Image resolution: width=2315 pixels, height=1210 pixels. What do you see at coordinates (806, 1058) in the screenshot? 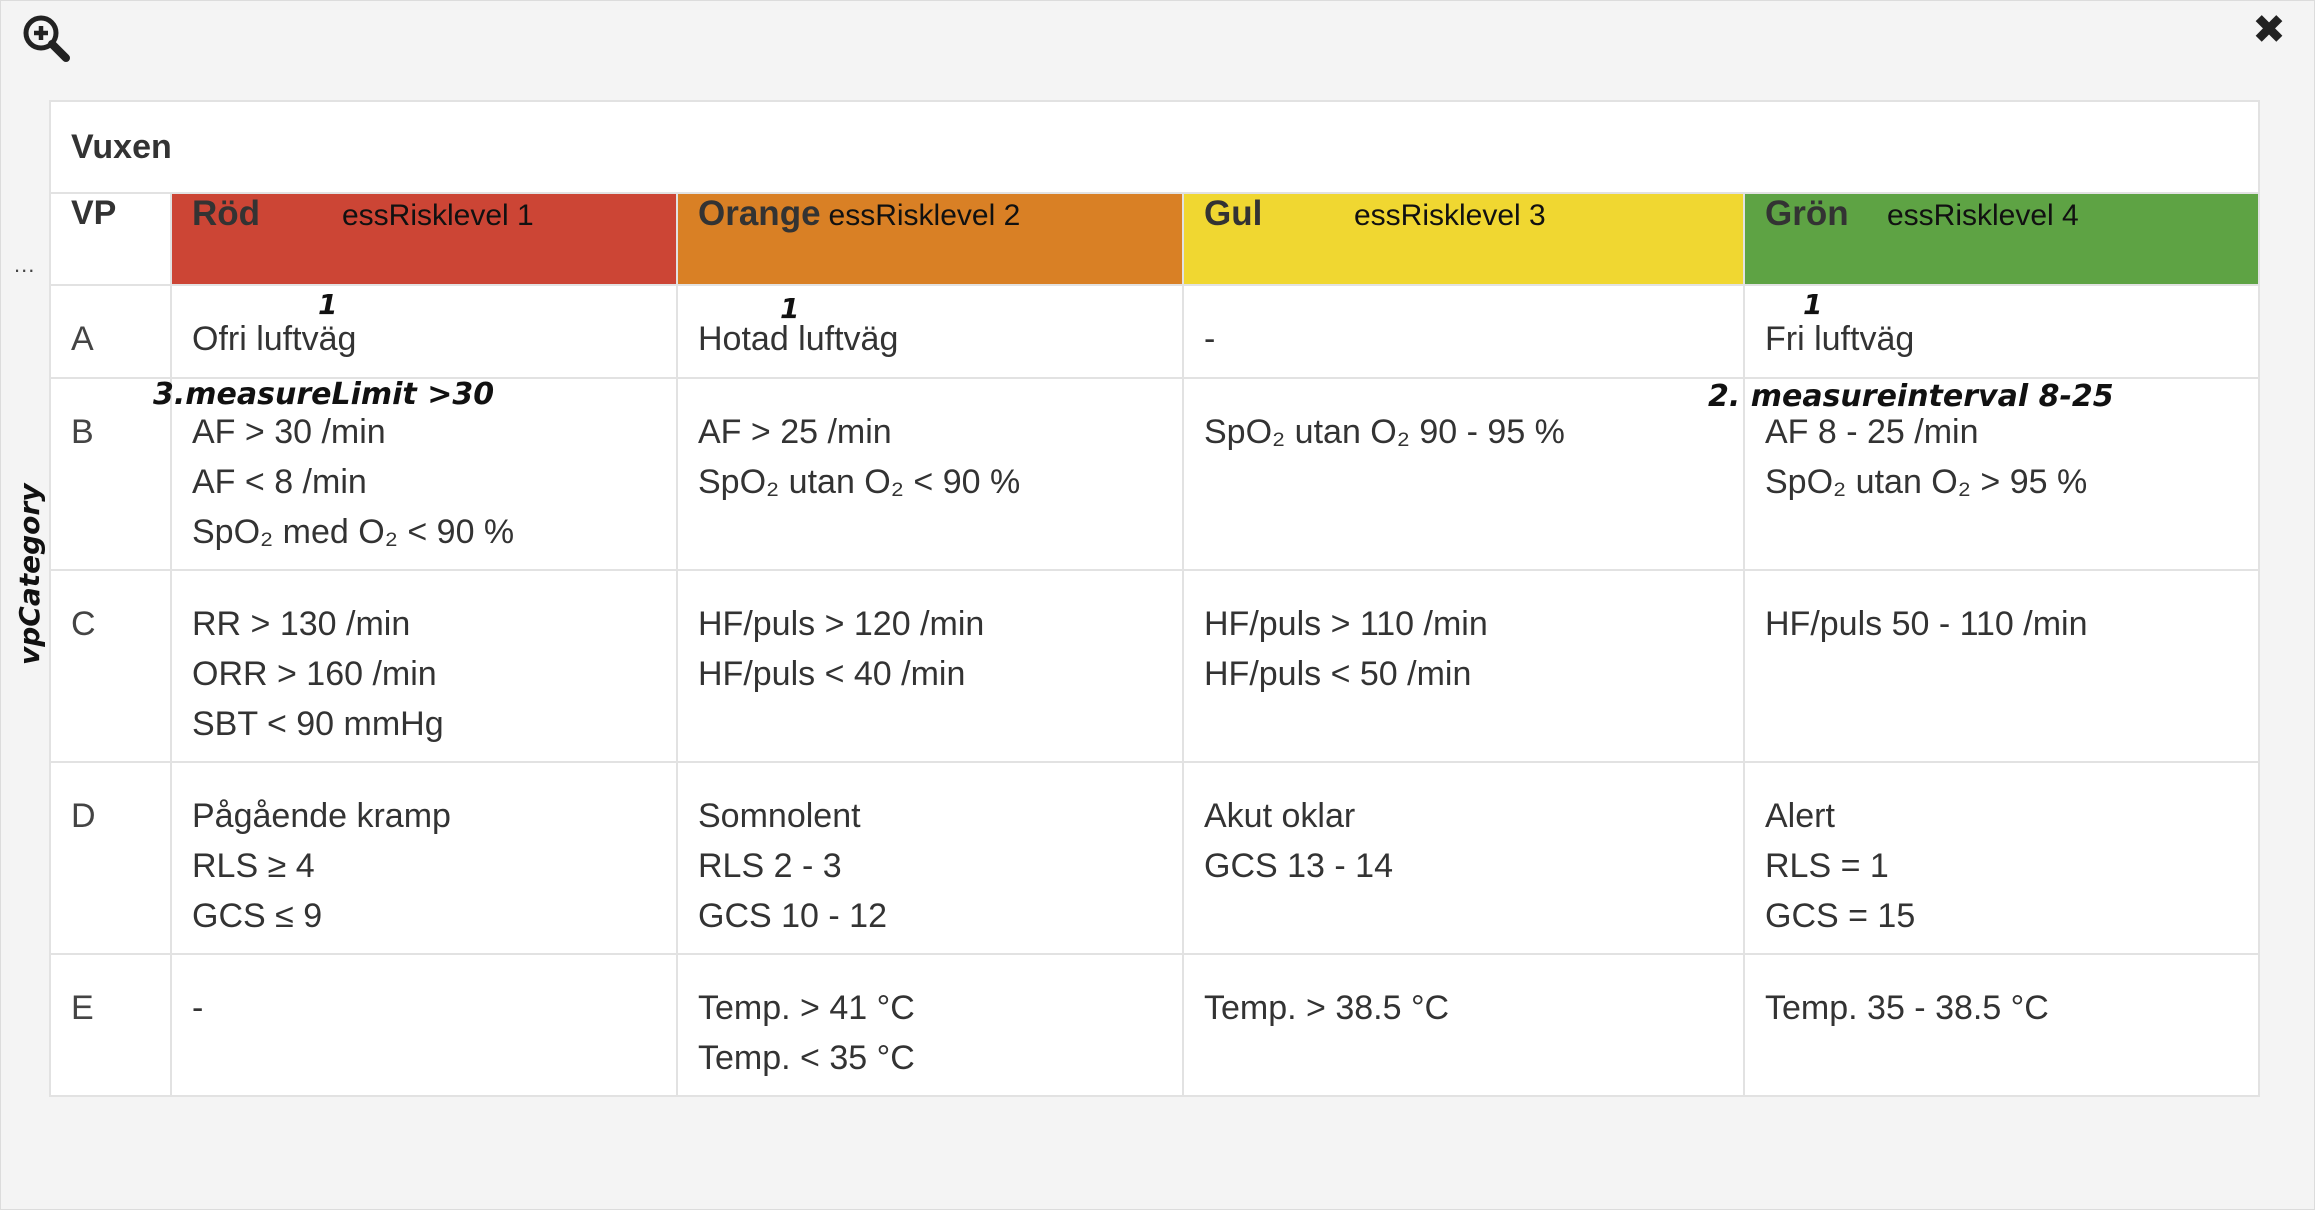
I see `criteria-line: Temp. < 35 °C` at bounding box center [806, 1058].